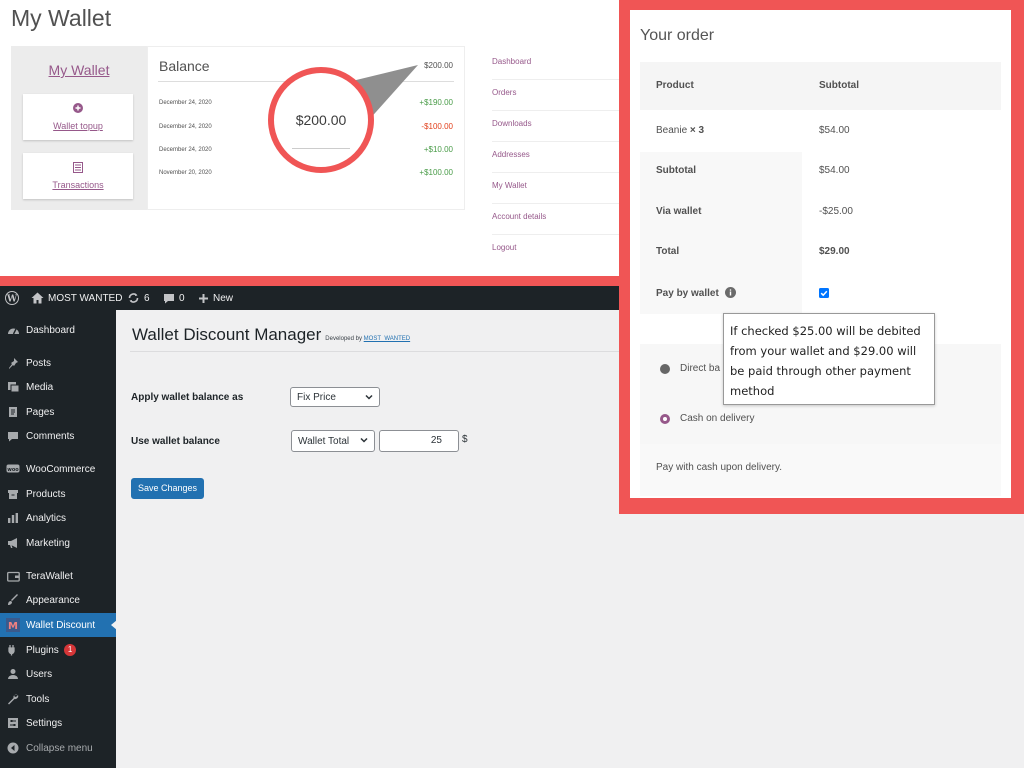 This screenshot has height=768, width=1024. I want to click on use-balance-value: Wallet Total, so click(324, 441).